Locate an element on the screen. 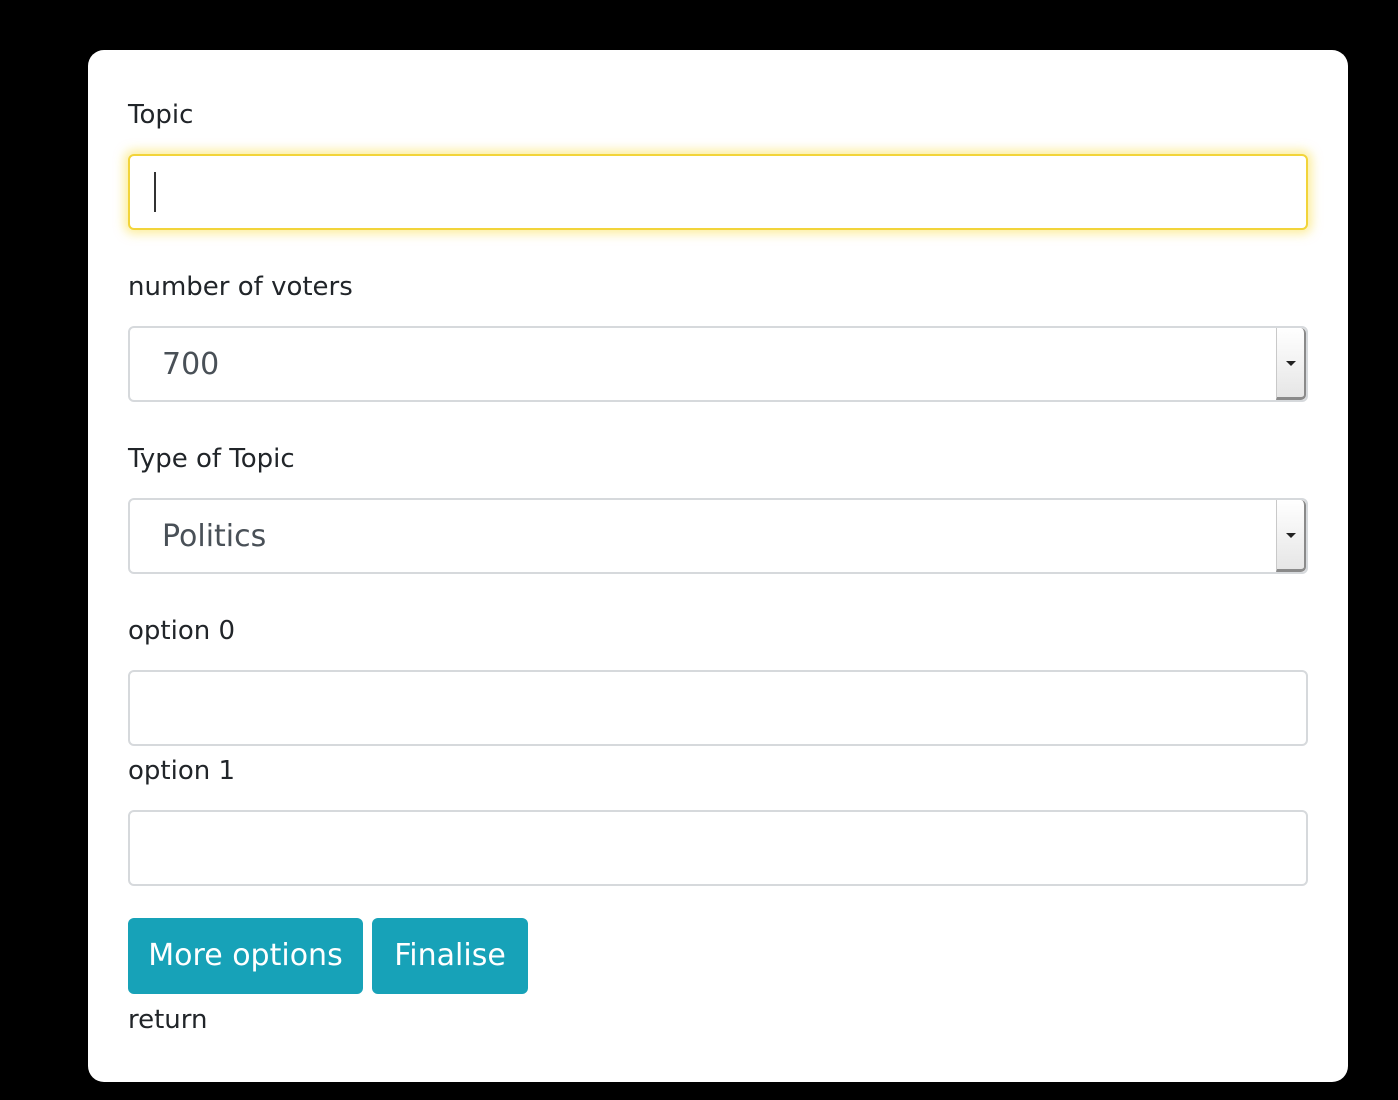 This screenshot has height=1100, width=1398. voters-select: 700 is located at coordinates (718, 364).